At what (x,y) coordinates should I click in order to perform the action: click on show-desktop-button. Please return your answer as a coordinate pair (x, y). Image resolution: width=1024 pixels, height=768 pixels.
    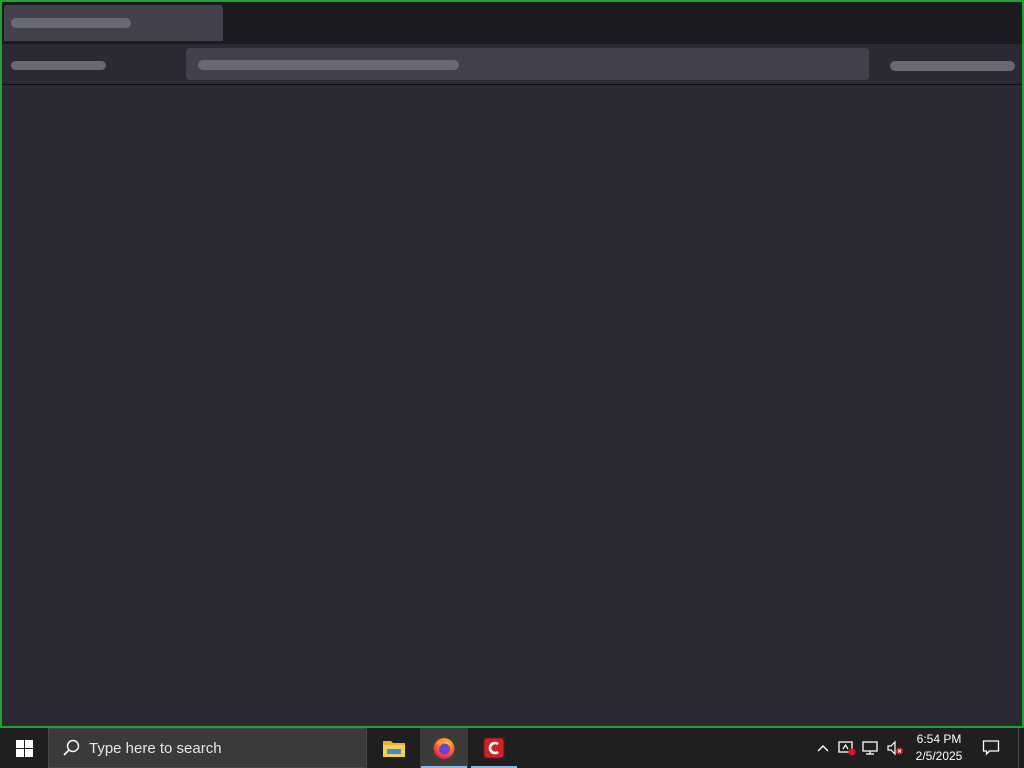
    Looking at the image, I should click on (1021, 748).